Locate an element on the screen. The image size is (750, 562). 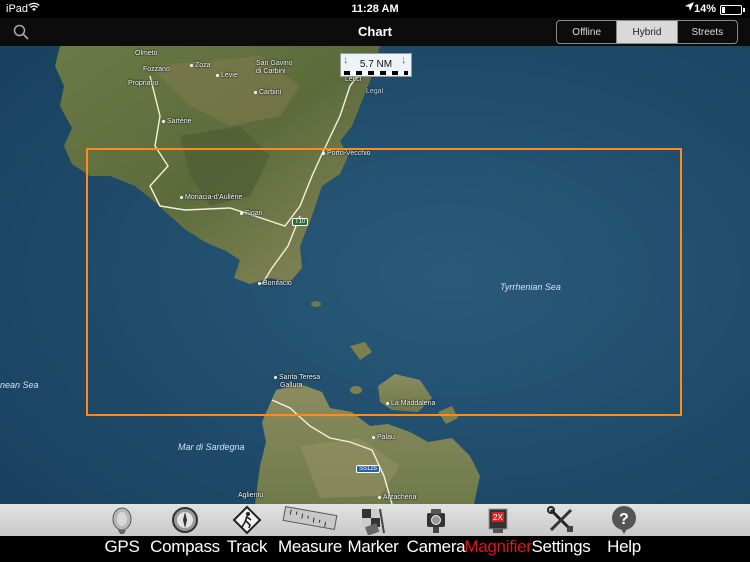
camera-button: Camera is located at coordinates (436, 533).